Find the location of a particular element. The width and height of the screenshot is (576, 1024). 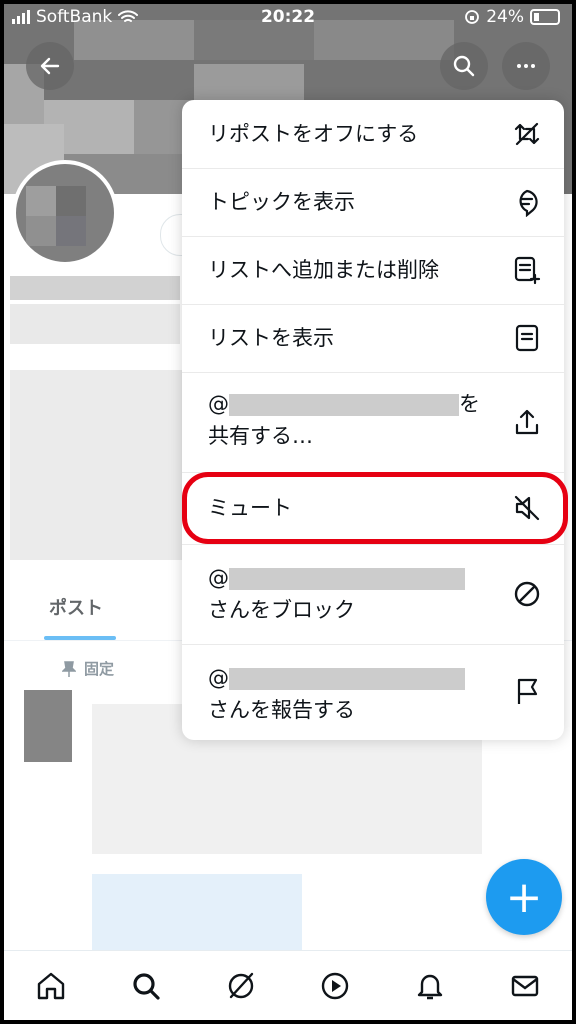

repost-off-icon is located at coordinates (527, 134).